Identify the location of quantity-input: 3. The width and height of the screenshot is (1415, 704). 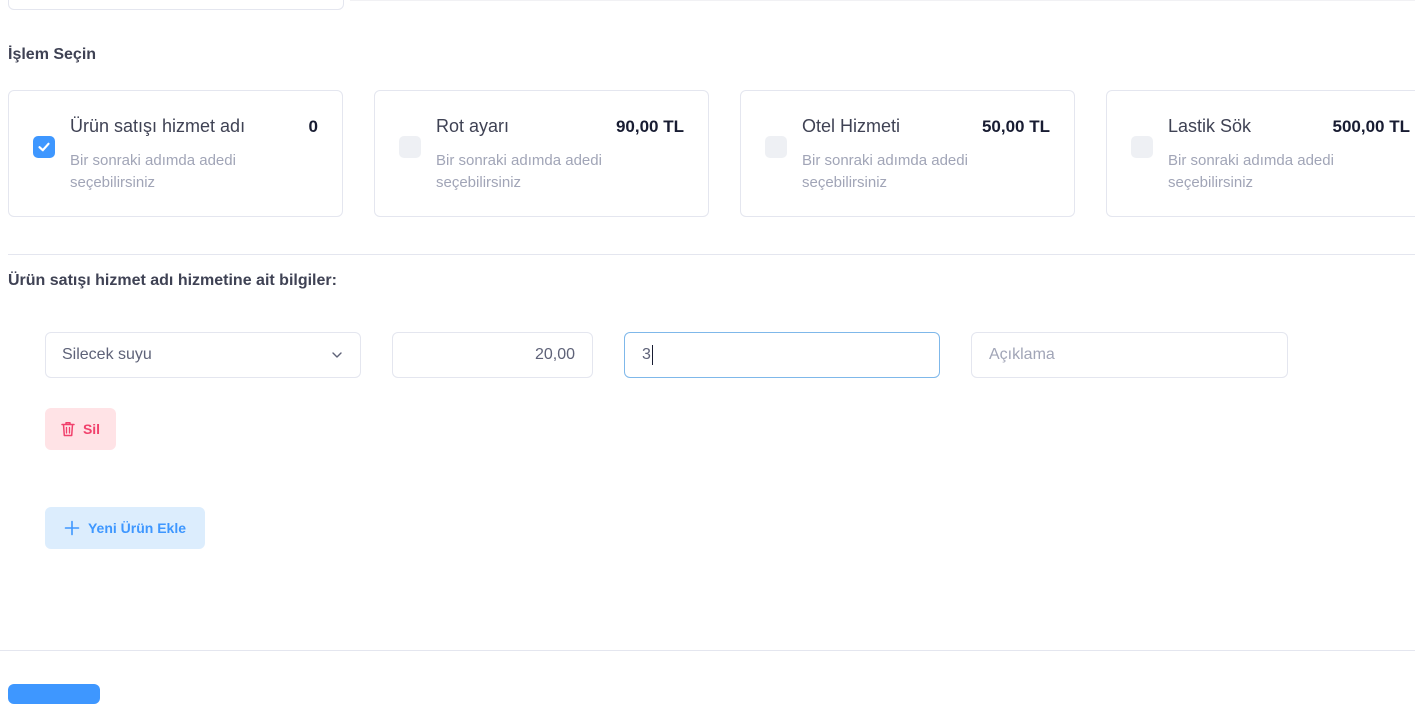
(782, 355).